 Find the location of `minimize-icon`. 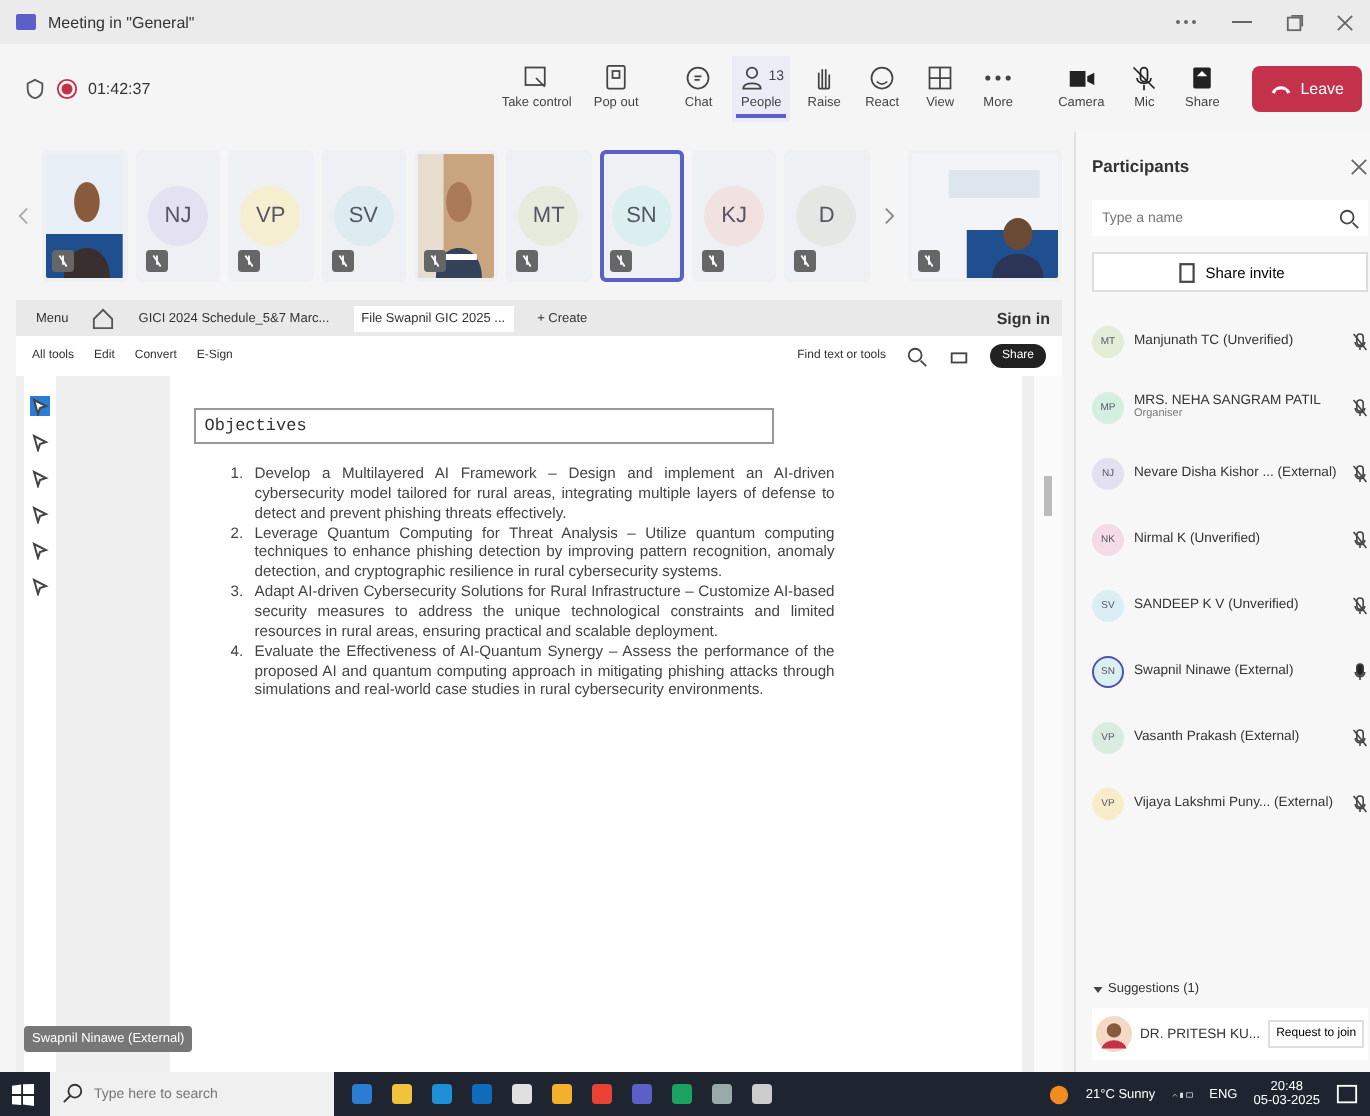

minimize-icon is located at coordinates (1242, 22).